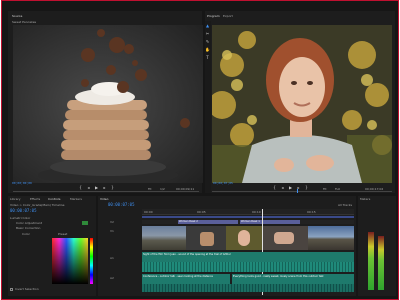  I want to click on step-back-icon: ◂, so click(88, 187).